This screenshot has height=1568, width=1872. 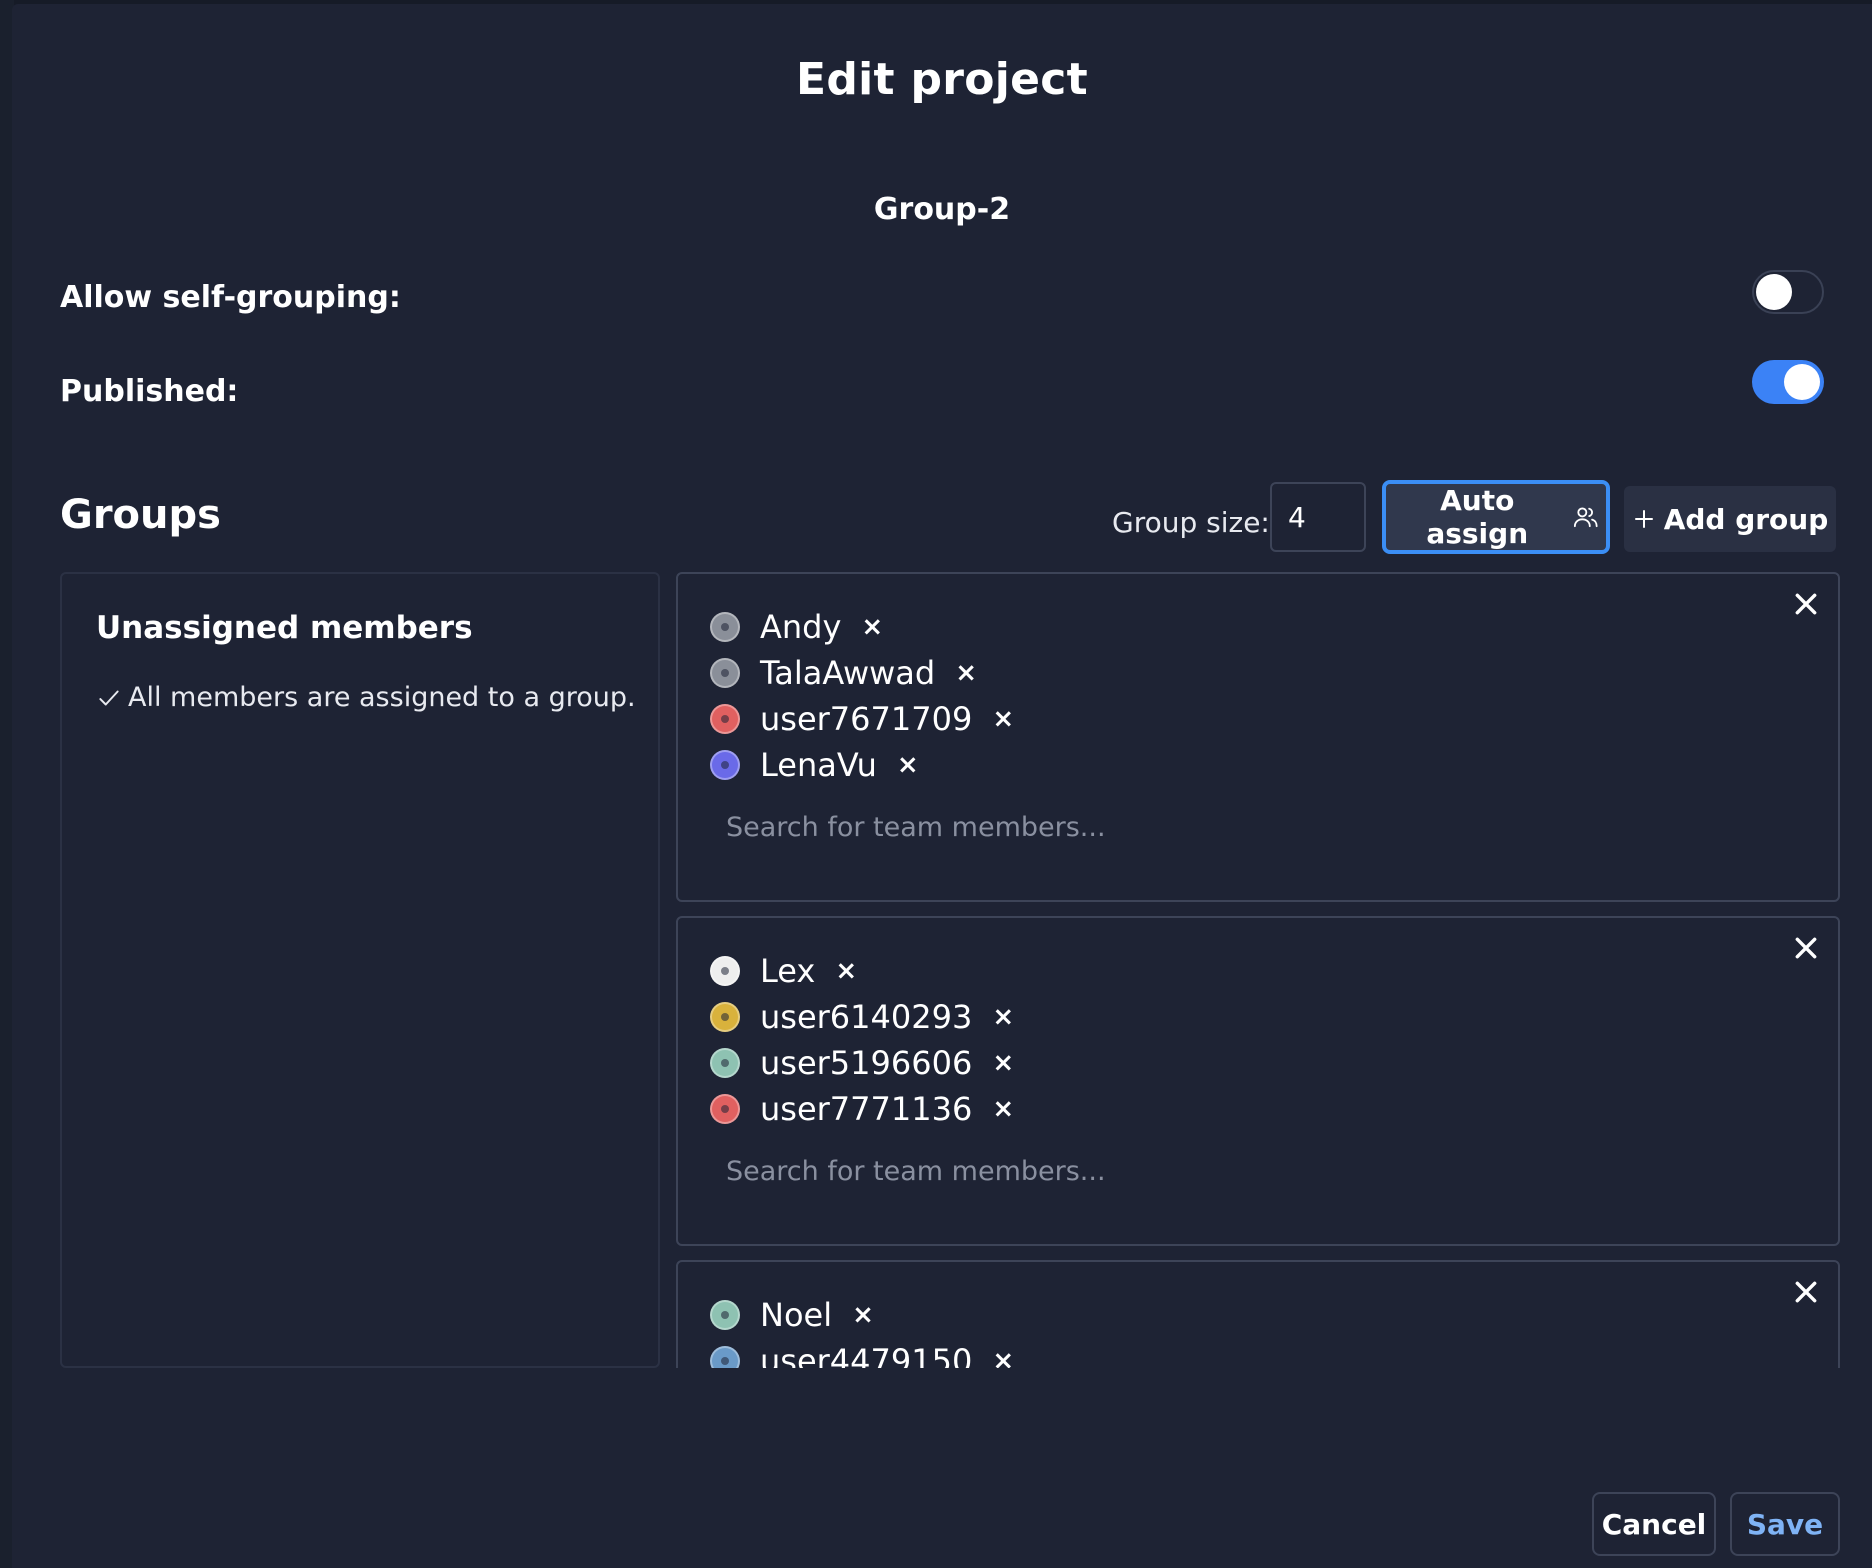 What do you see at coordinates (801, 627) in the screenshot?
I see `member-name: Andy` at bounding box center [801, 627].